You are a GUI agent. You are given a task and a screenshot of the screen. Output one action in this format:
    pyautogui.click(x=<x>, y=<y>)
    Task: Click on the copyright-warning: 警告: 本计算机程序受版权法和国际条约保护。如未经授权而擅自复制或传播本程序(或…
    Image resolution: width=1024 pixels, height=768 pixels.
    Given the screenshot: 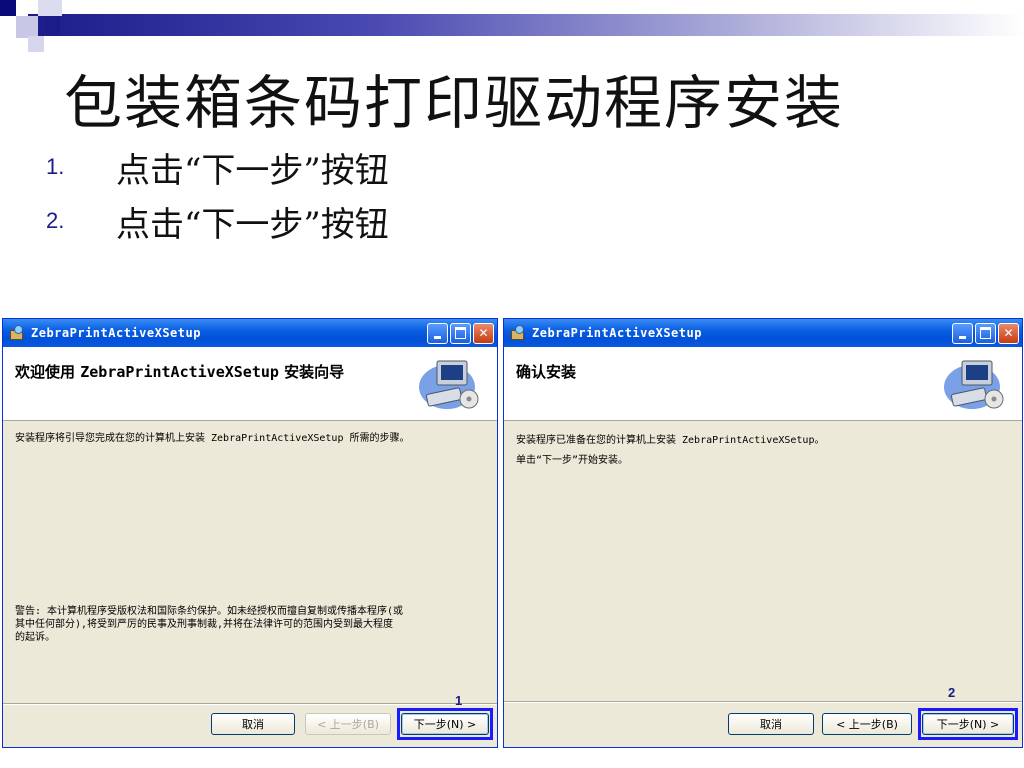 What is the action you would take?
    pyautogui.click(x=209, y=624)
    